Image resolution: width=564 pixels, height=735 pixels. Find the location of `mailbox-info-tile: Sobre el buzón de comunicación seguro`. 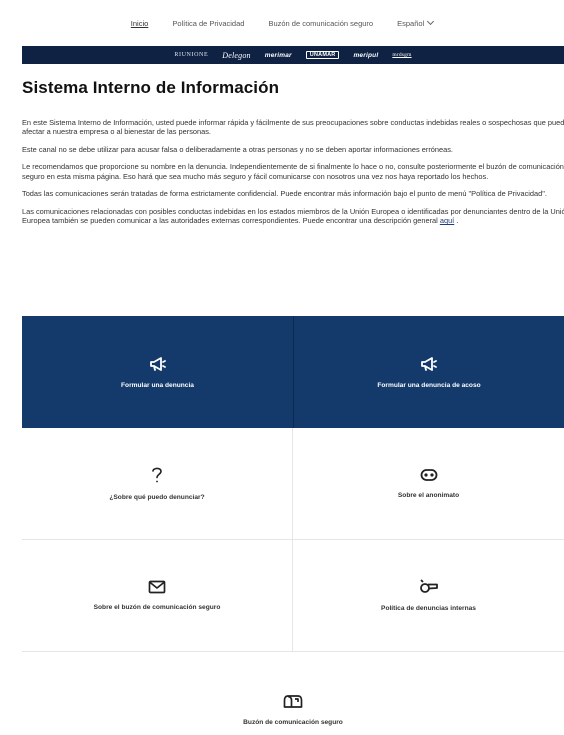

mailbox-info-tile: Sobre el buzón de comunicación seguro is located at coordinates (157, 596).